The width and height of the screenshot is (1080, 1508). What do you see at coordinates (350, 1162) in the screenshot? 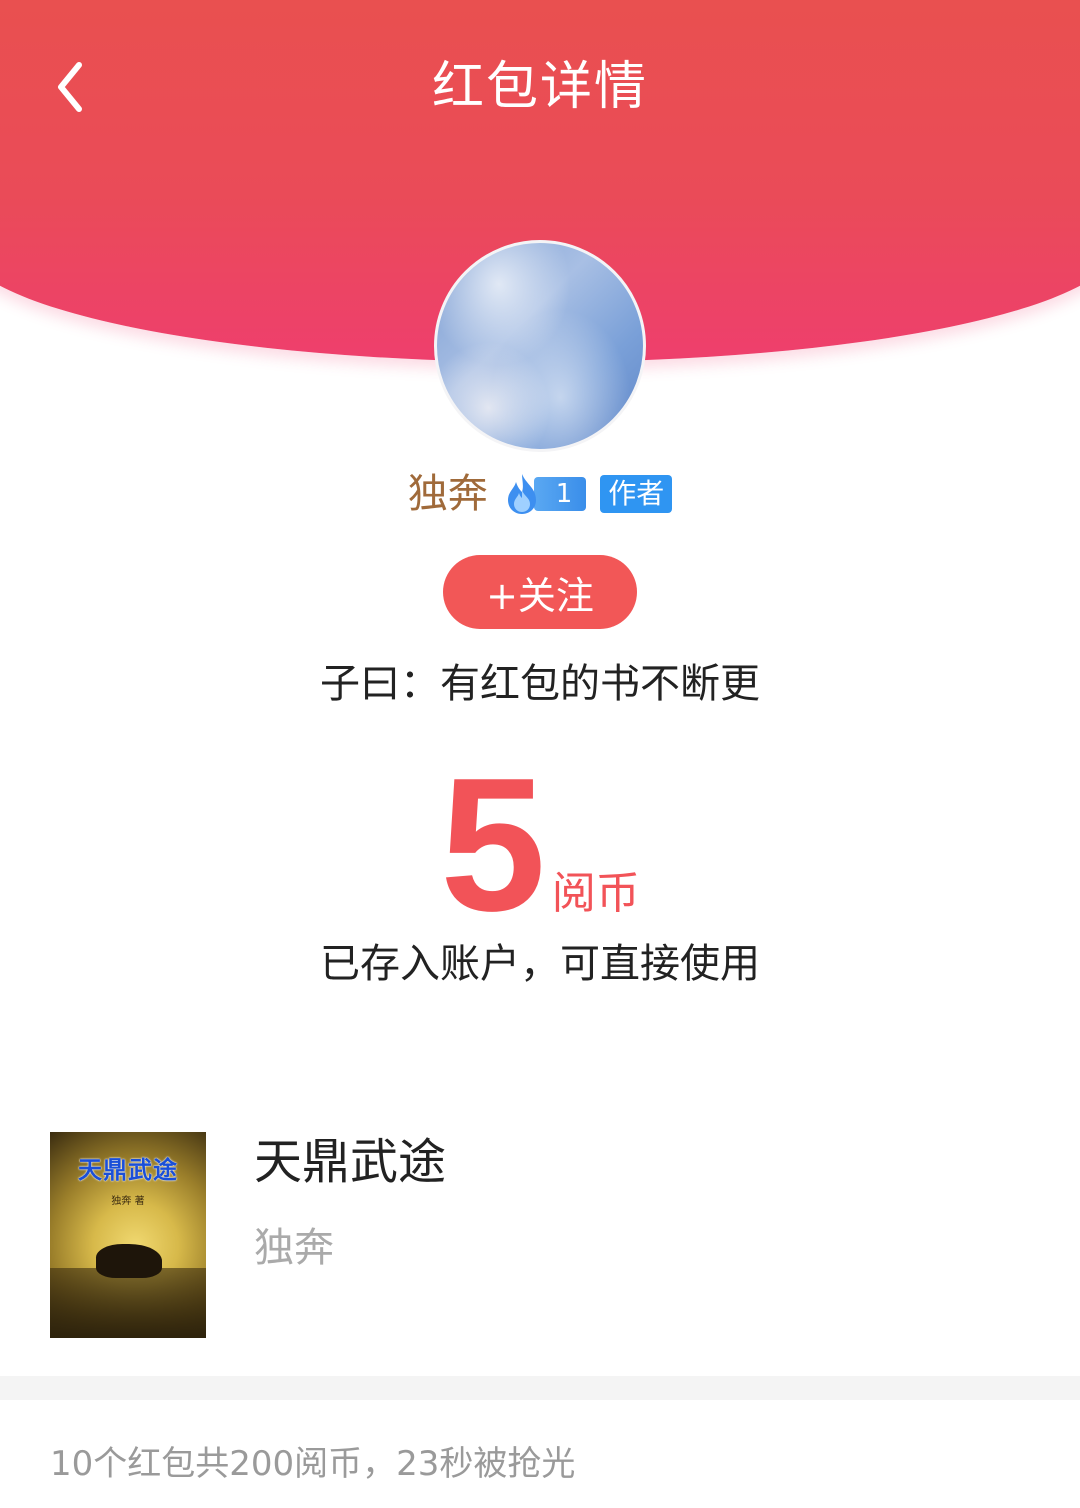
I see `book-title: 天鼎武途` at bounding box center [350, 1162].